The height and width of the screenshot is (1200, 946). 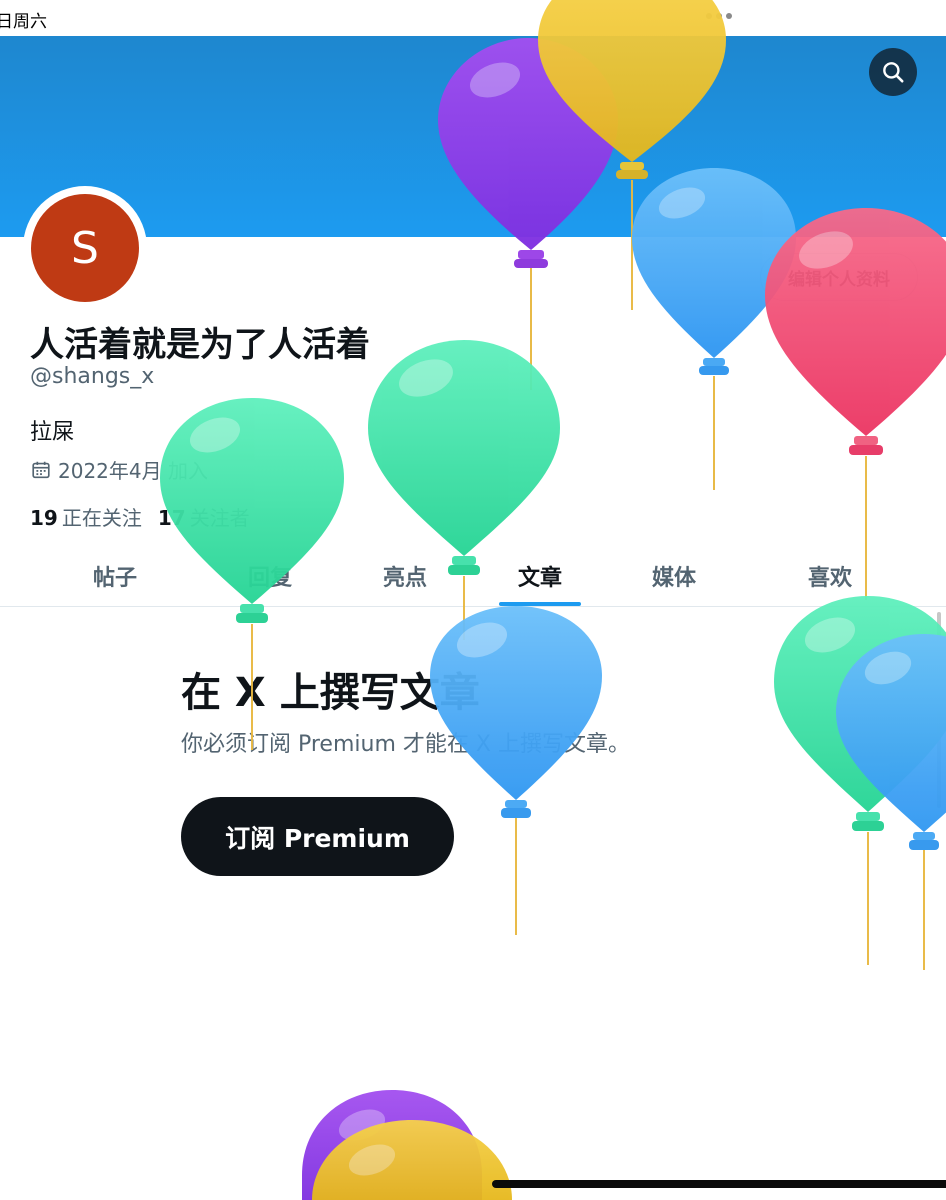 What do you see at coordinates (719, 16) in the screenshot?
I see `multitasking-dots-icon` at bounding box center [719, 16].